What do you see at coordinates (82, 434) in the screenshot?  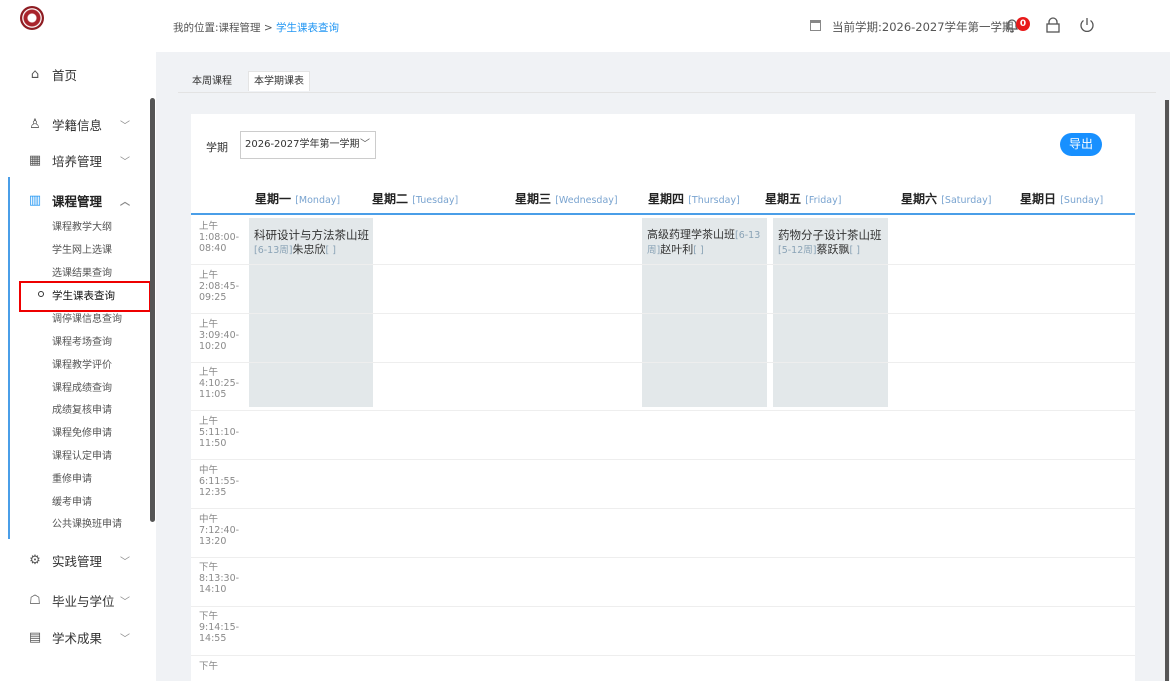 I see `sidebar-subitem: 课程免修申请` at bounding box center [82, 434].